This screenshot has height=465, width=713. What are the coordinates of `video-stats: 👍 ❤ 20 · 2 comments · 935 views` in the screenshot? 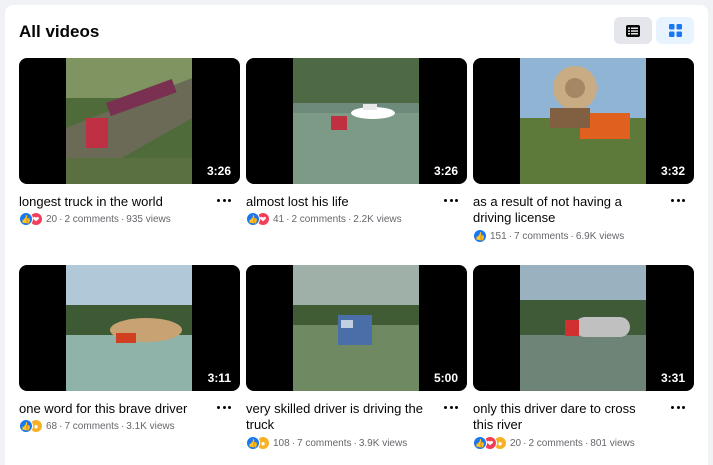 It's located at (95, 219).